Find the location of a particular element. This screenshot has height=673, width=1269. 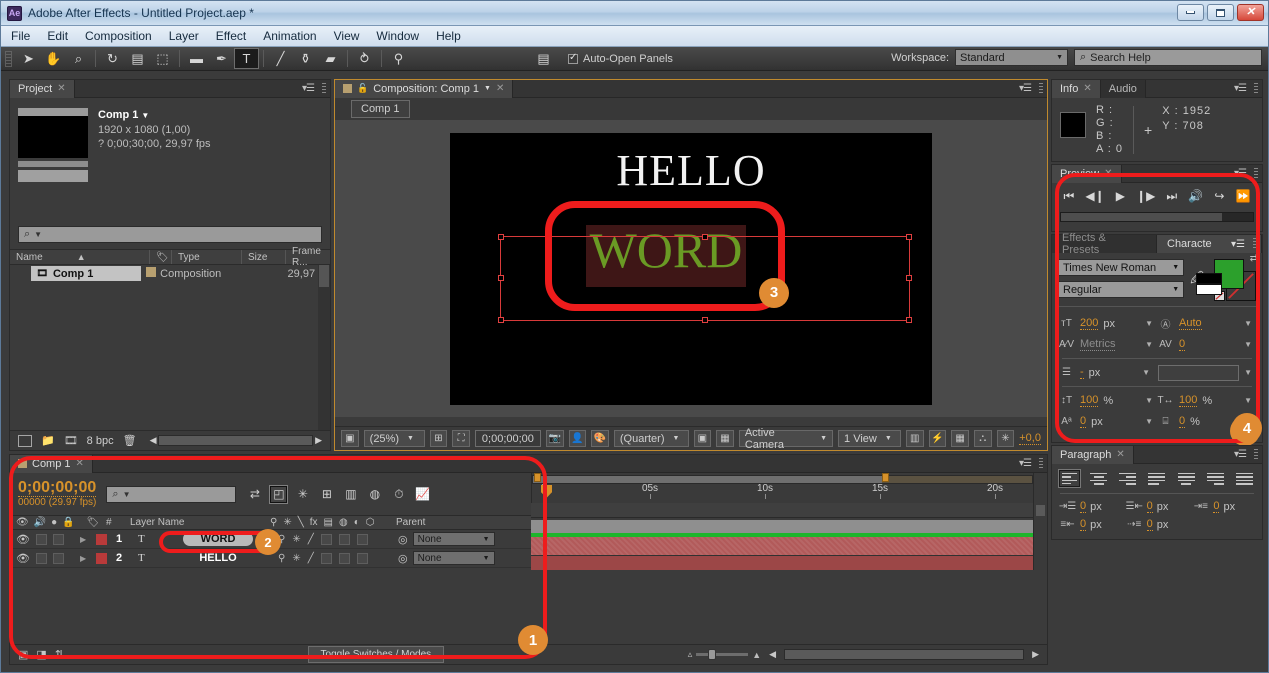

menu-item-animation: Animation is located at coordinates (289, 36).